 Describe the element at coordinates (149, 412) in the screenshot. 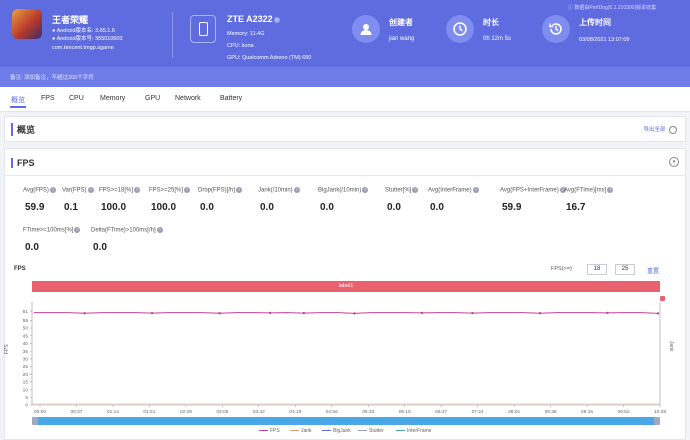

I see `x-tick-label: 01:51` at that location.